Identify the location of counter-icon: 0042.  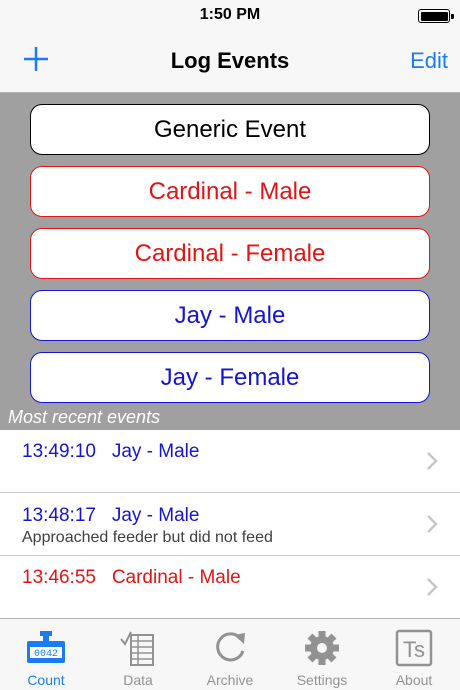
(46, 647).